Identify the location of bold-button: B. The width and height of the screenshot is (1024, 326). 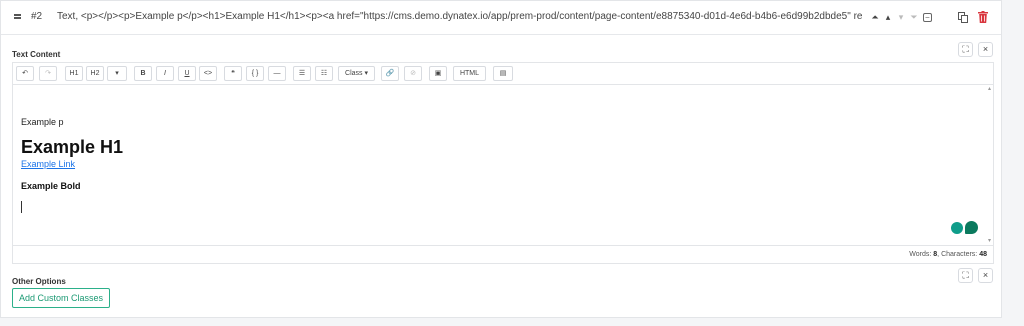
(143, 73).